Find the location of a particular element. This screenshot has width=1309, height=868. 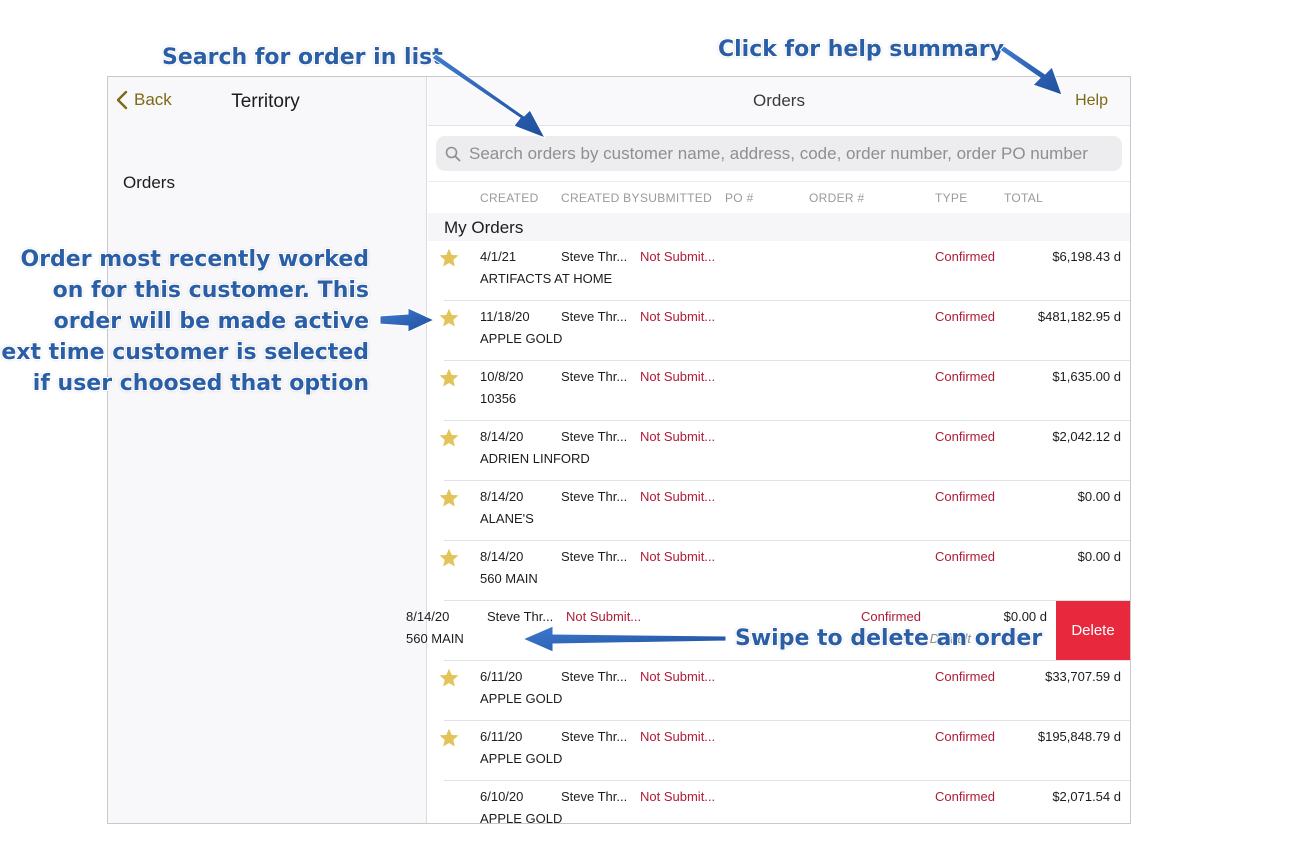

order-created: 6/11/20 is located at coordinates (501, 736).